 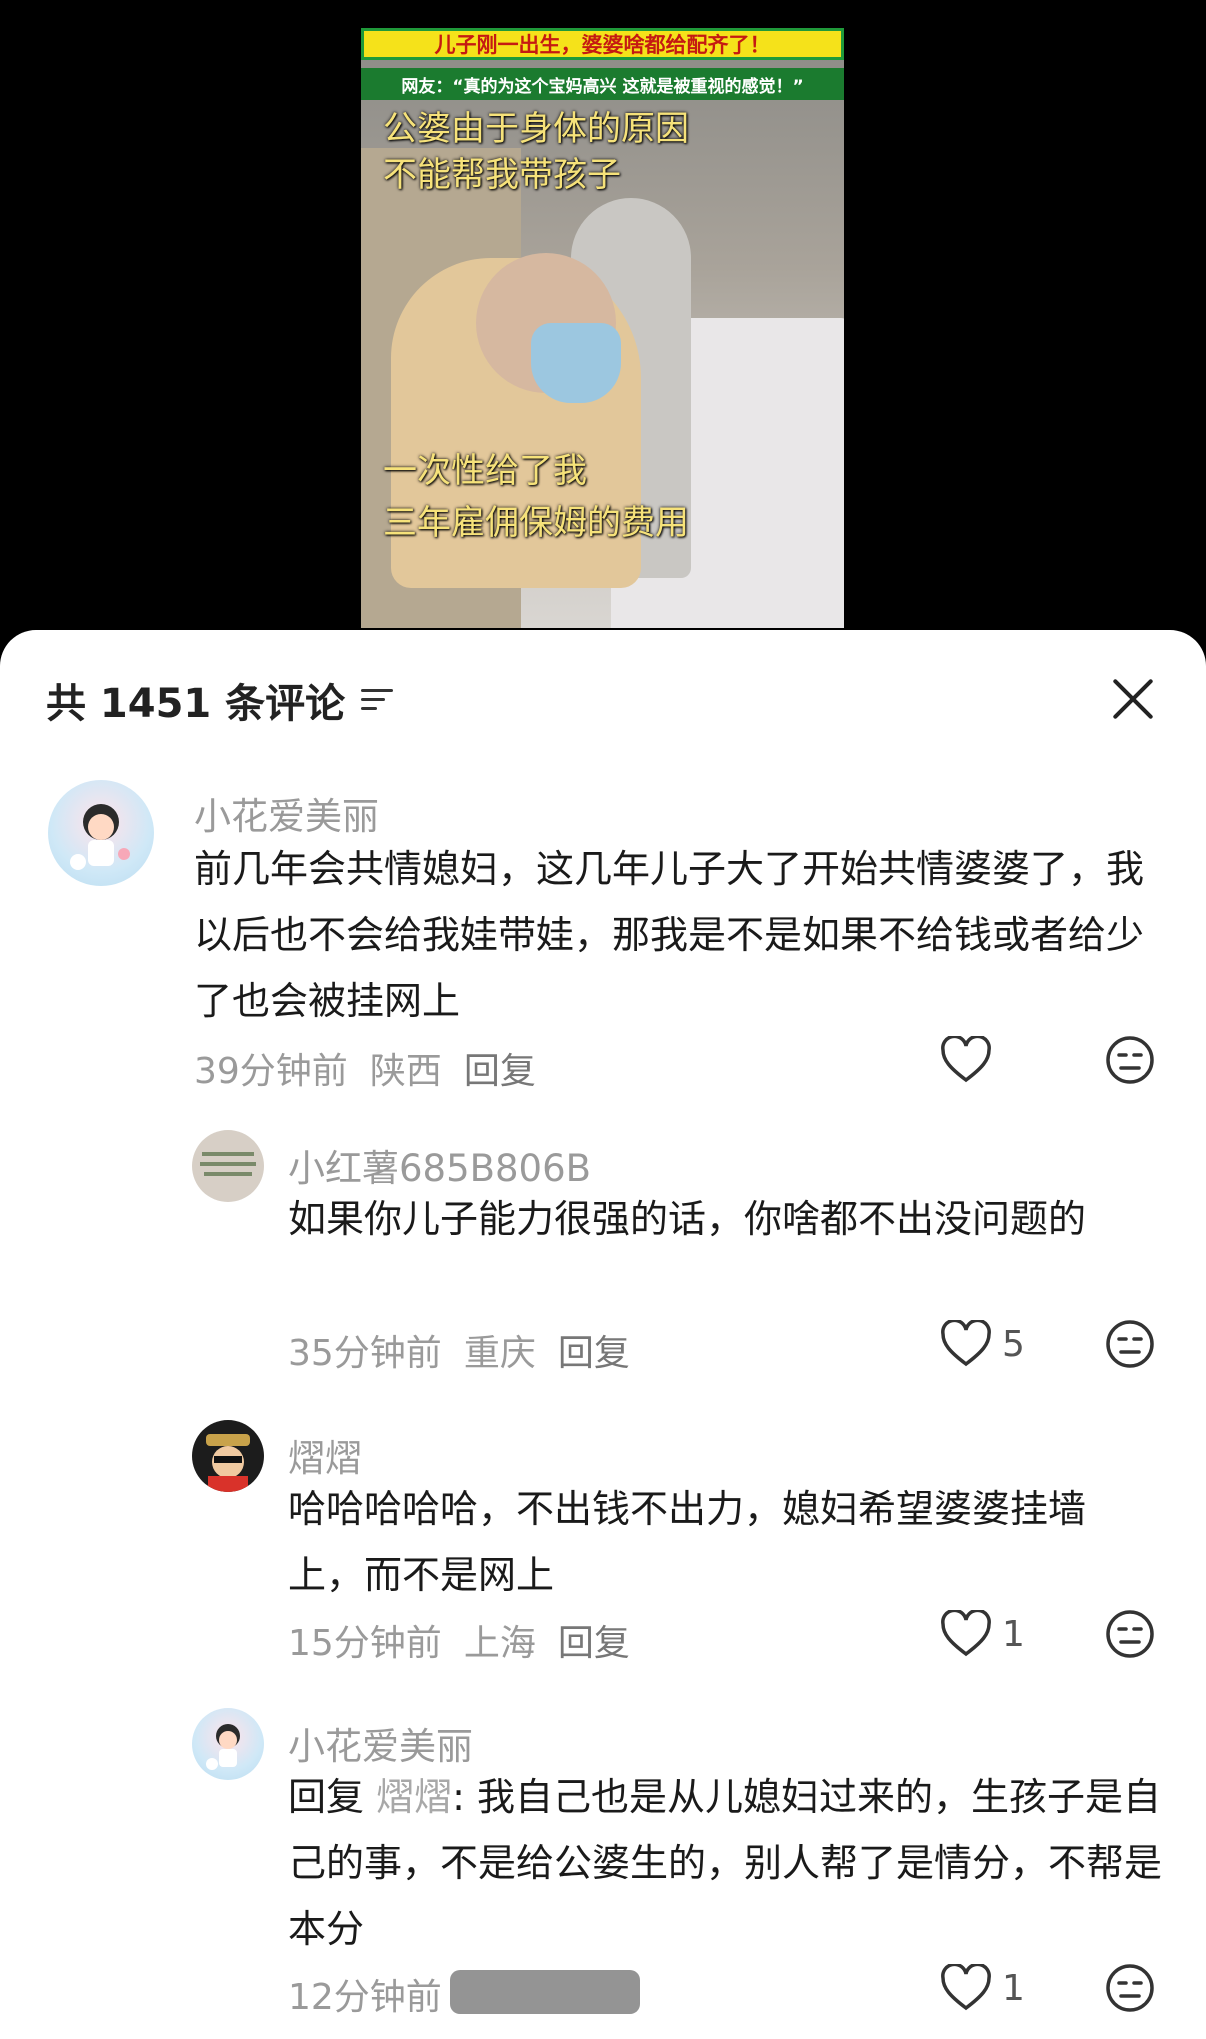 What do you see at coordinates (536, 129) in the screenshot?
I see `video-caption: 公婆由于身体的原因` at bounding box center [536, 129].